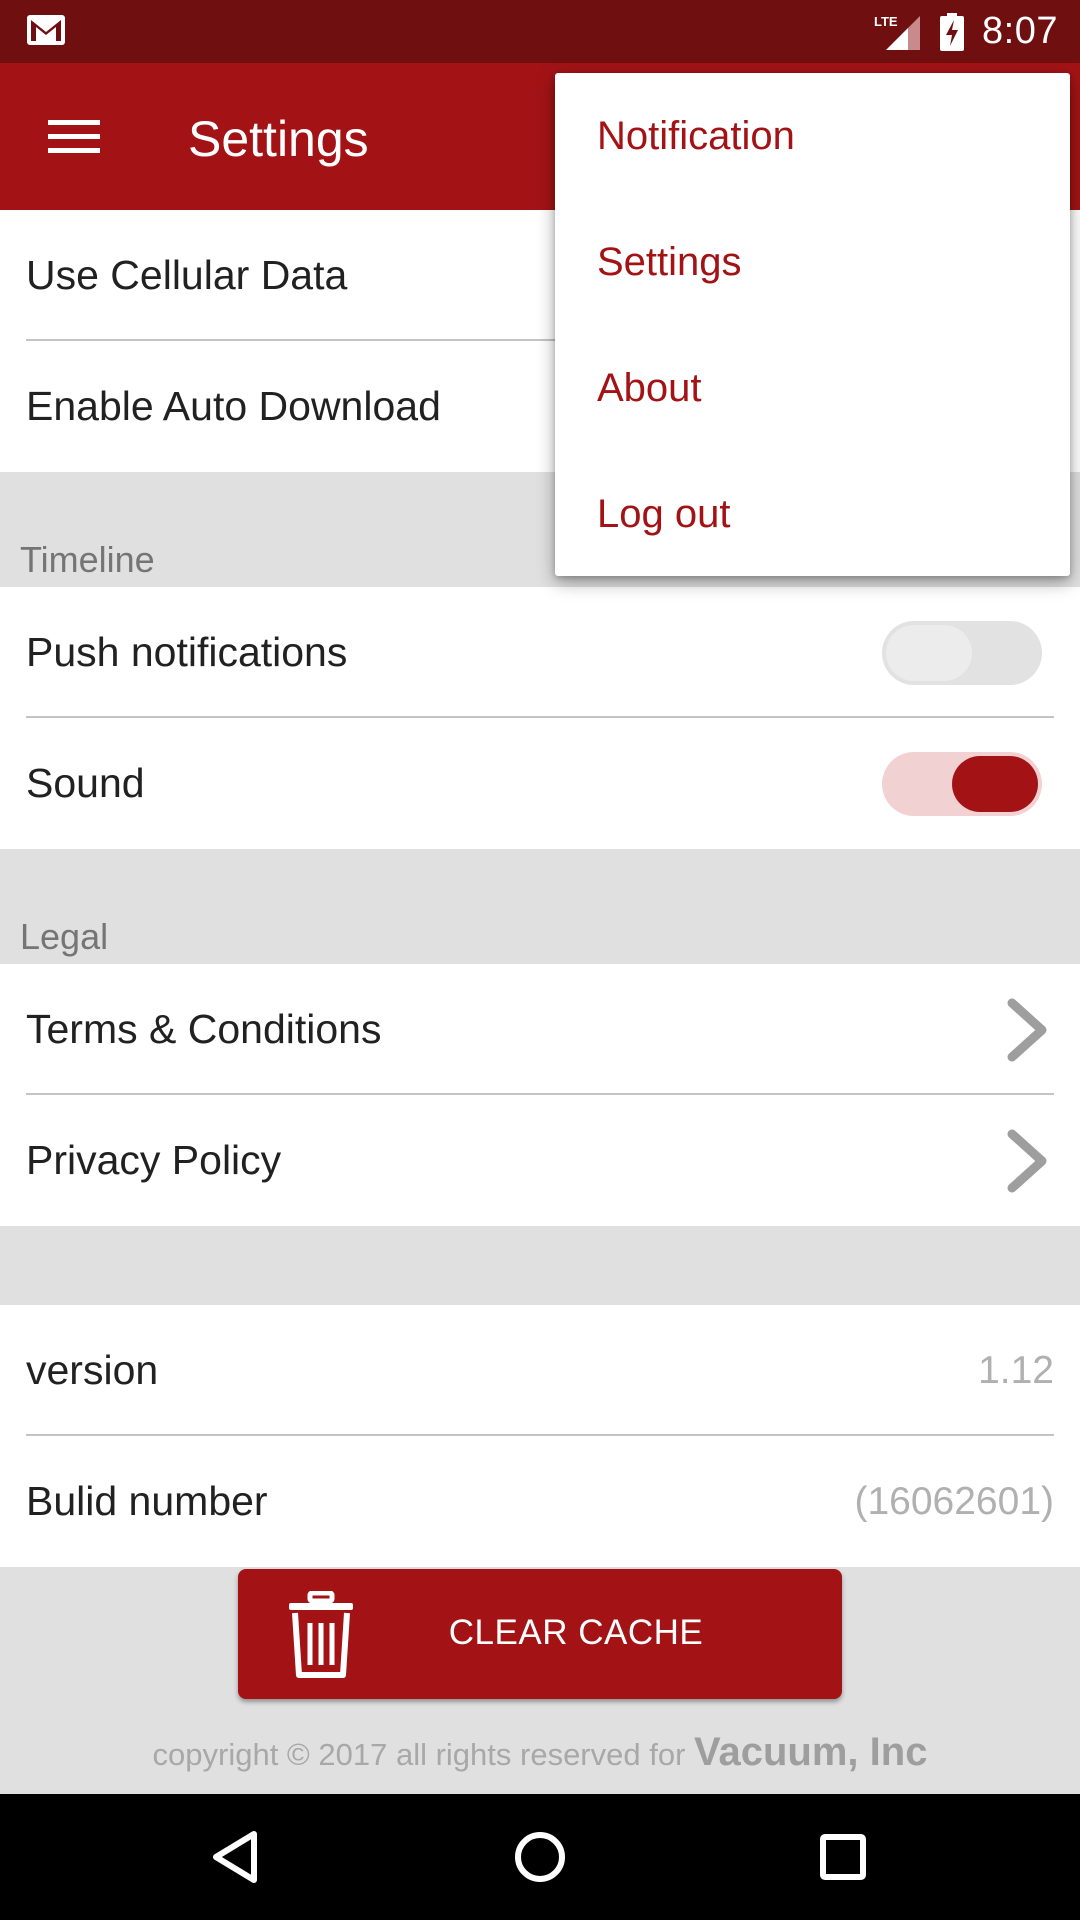  What do you see at coordinates (540, 906) in the screenshot?
I see `section-header-legal: Legal` at bounding box center [540, 906].